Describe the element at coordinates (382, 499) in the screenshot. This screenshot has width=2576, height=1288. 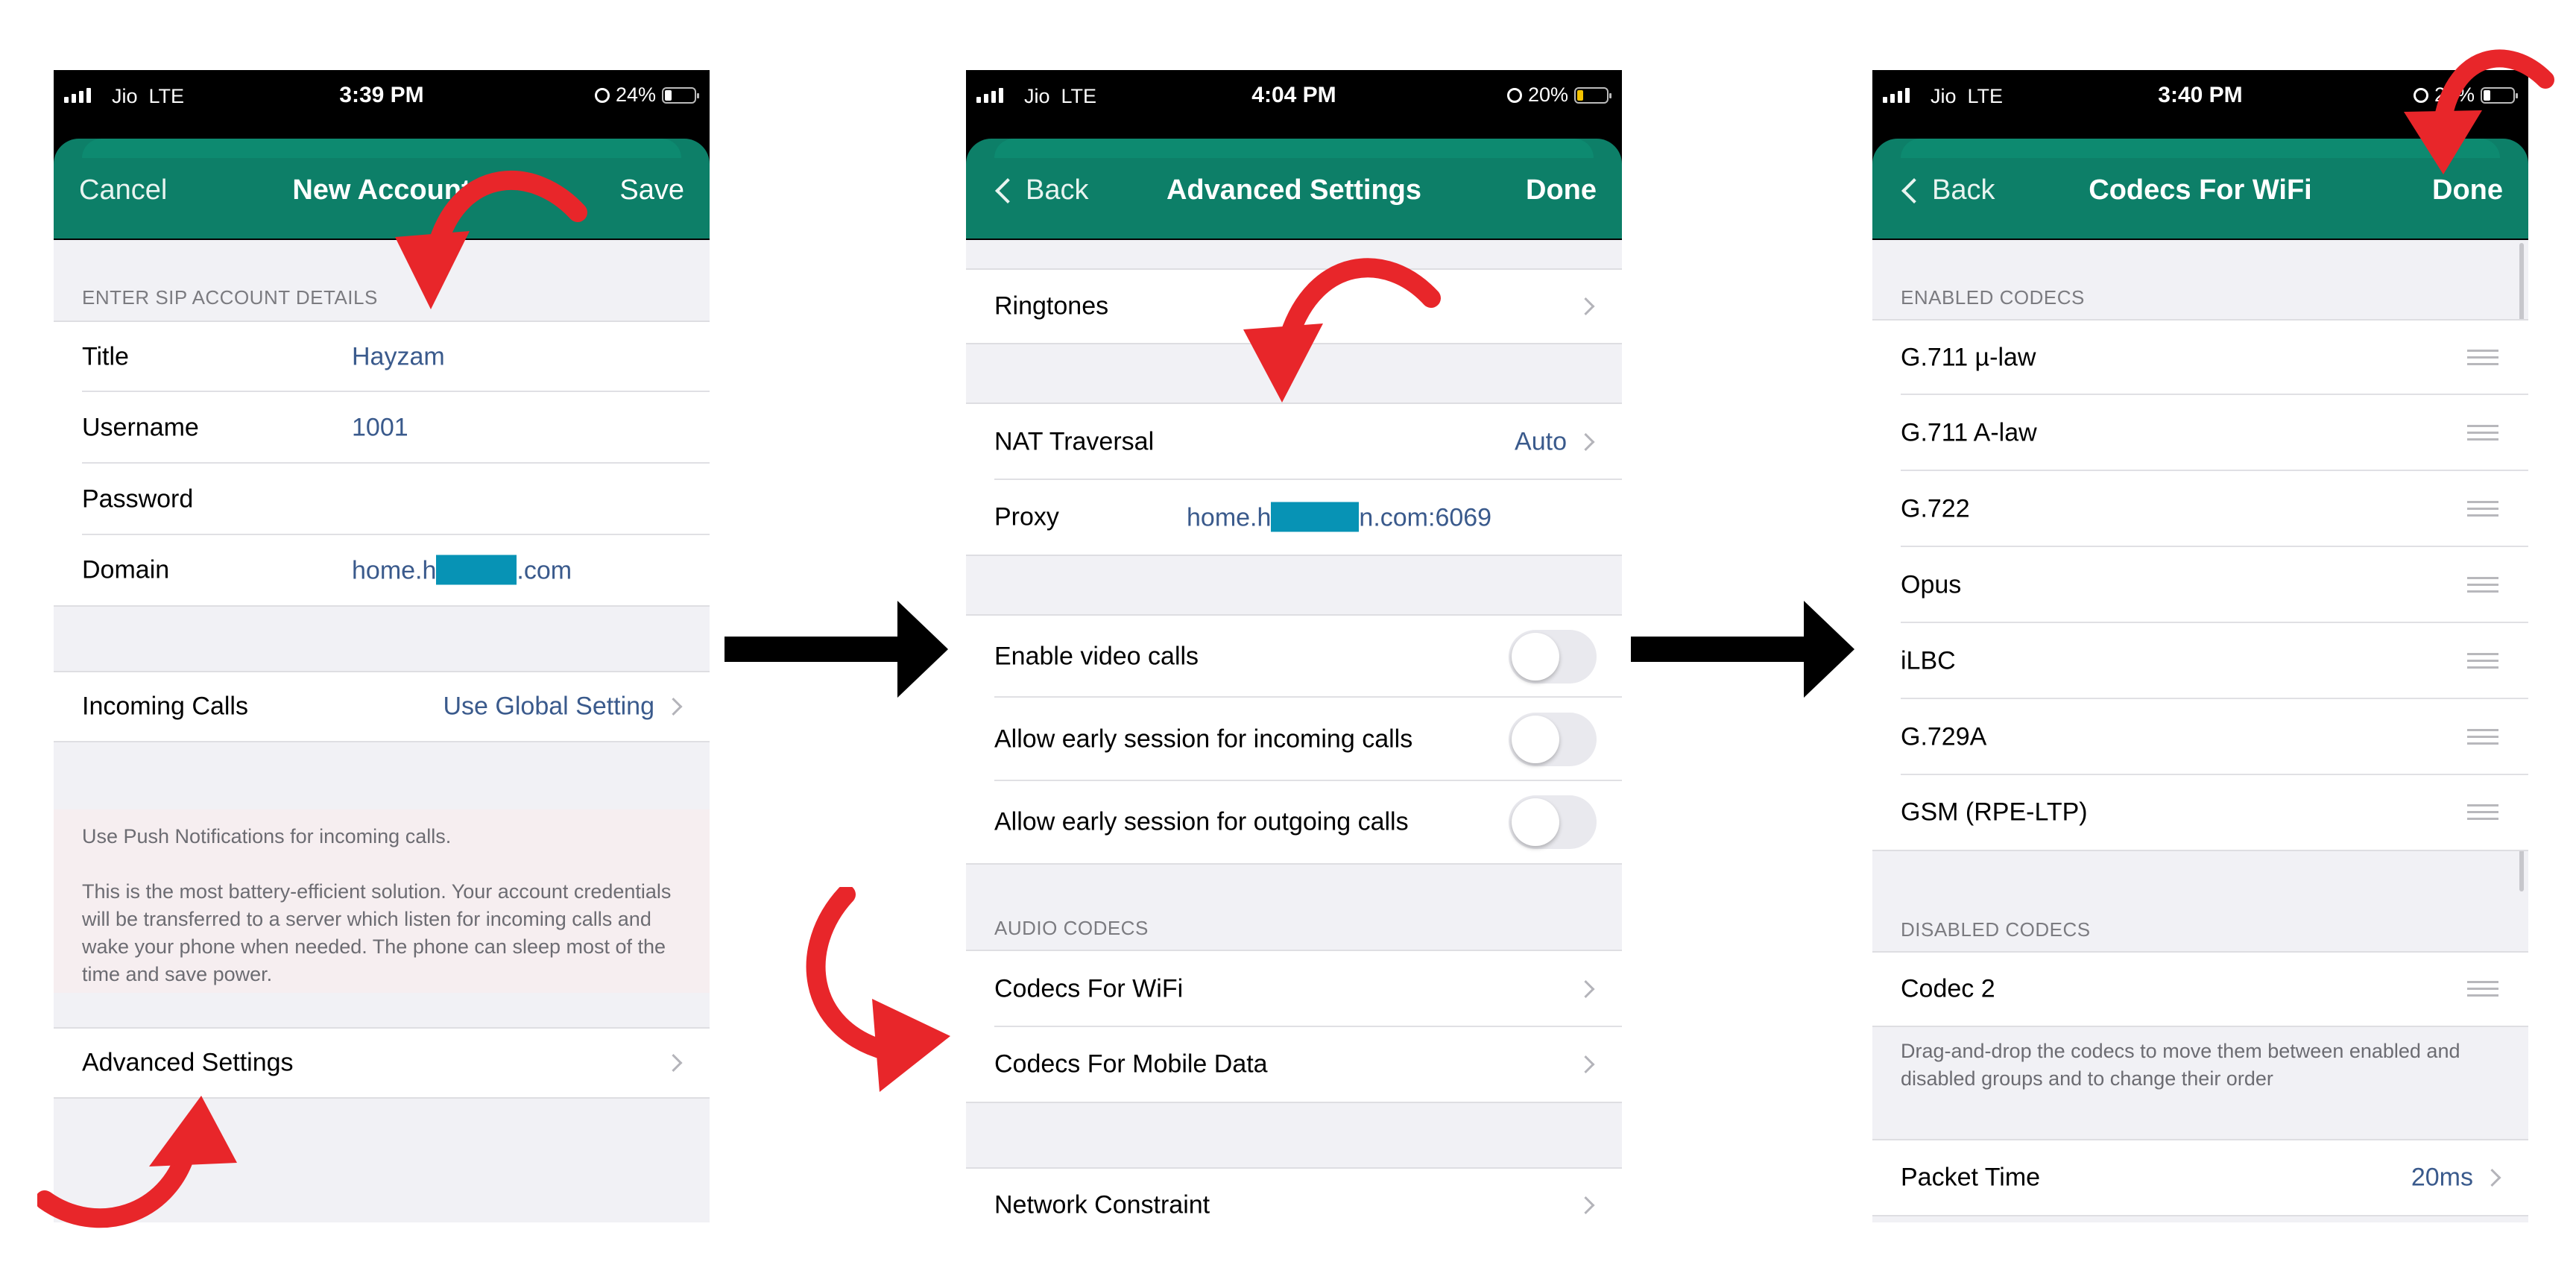
I see `field-password: Password` at that location.